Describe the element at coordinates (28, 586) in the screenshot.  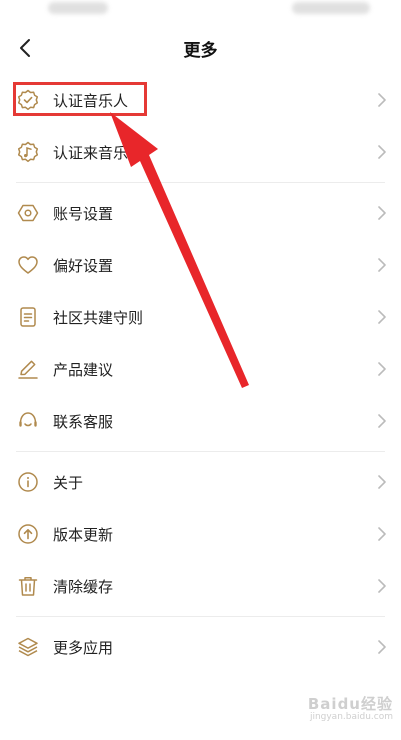
I see `trash-icon` at that location.